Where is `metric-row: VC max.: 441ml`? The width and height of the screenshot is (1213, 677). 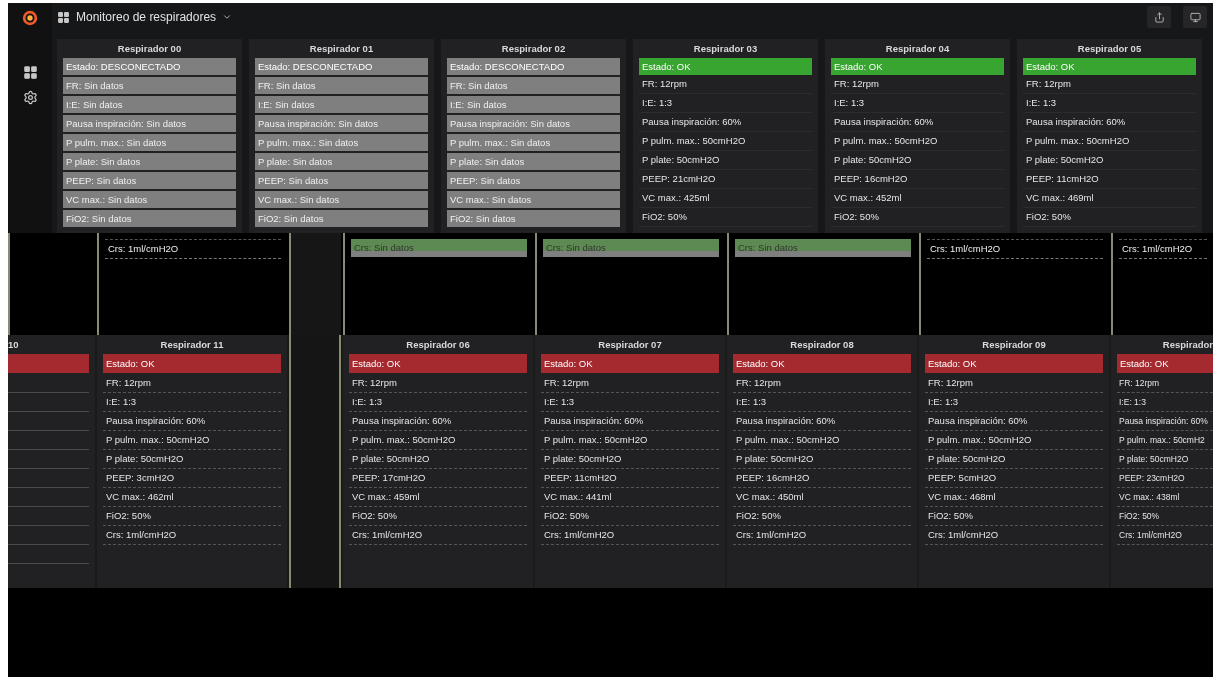
metric-row: VC max.: 441ml is located at coordinates (630, 497).